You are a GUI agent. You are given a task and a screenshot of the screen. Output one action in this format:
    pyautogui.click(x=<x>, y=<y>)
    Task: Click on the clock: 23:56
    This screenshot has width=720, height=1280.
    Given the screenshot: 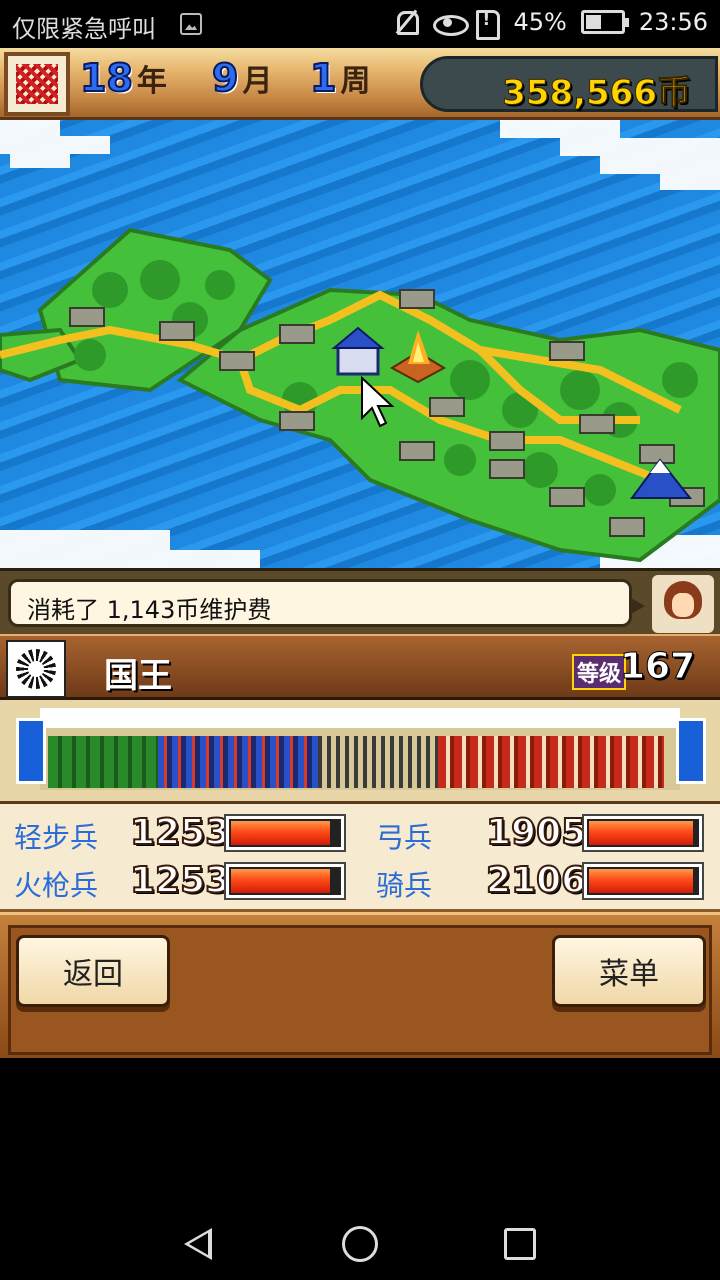 What is the action you would take?
    pyautogui.click(x=673, y=22)
    